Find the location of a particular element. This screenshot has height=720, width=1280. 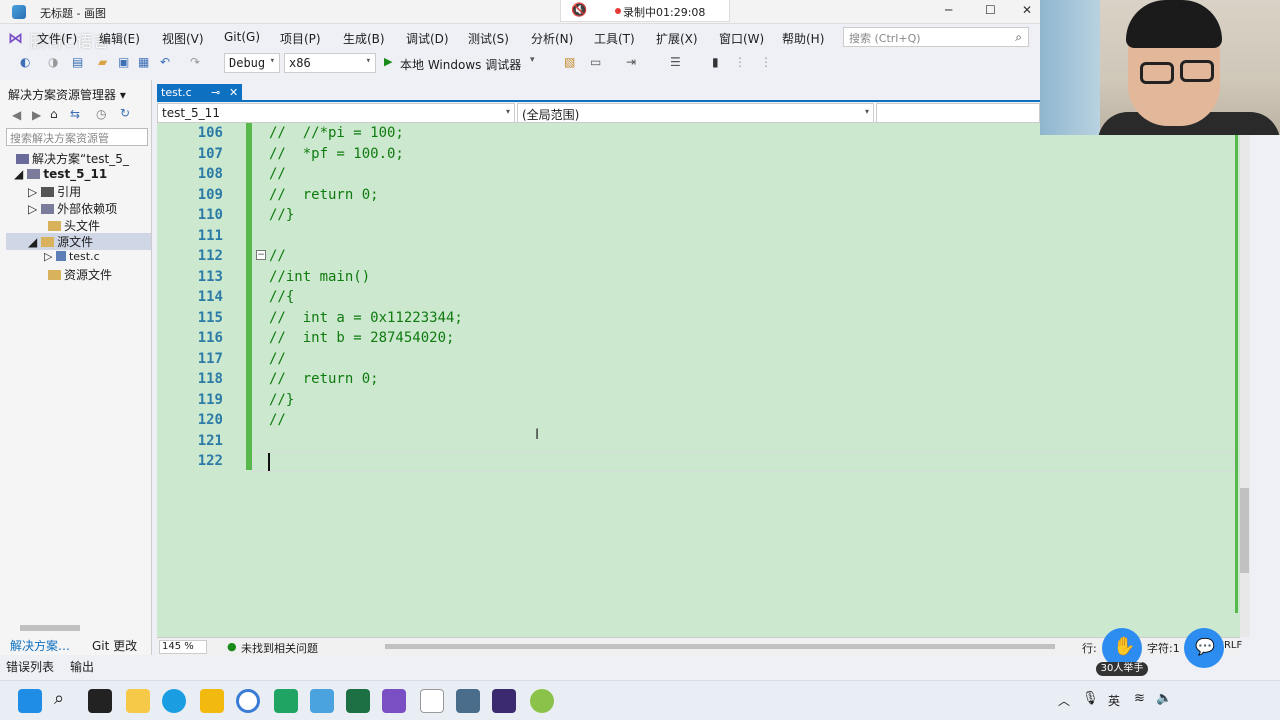

notes-app-icon is located at coordinates (138, 701).